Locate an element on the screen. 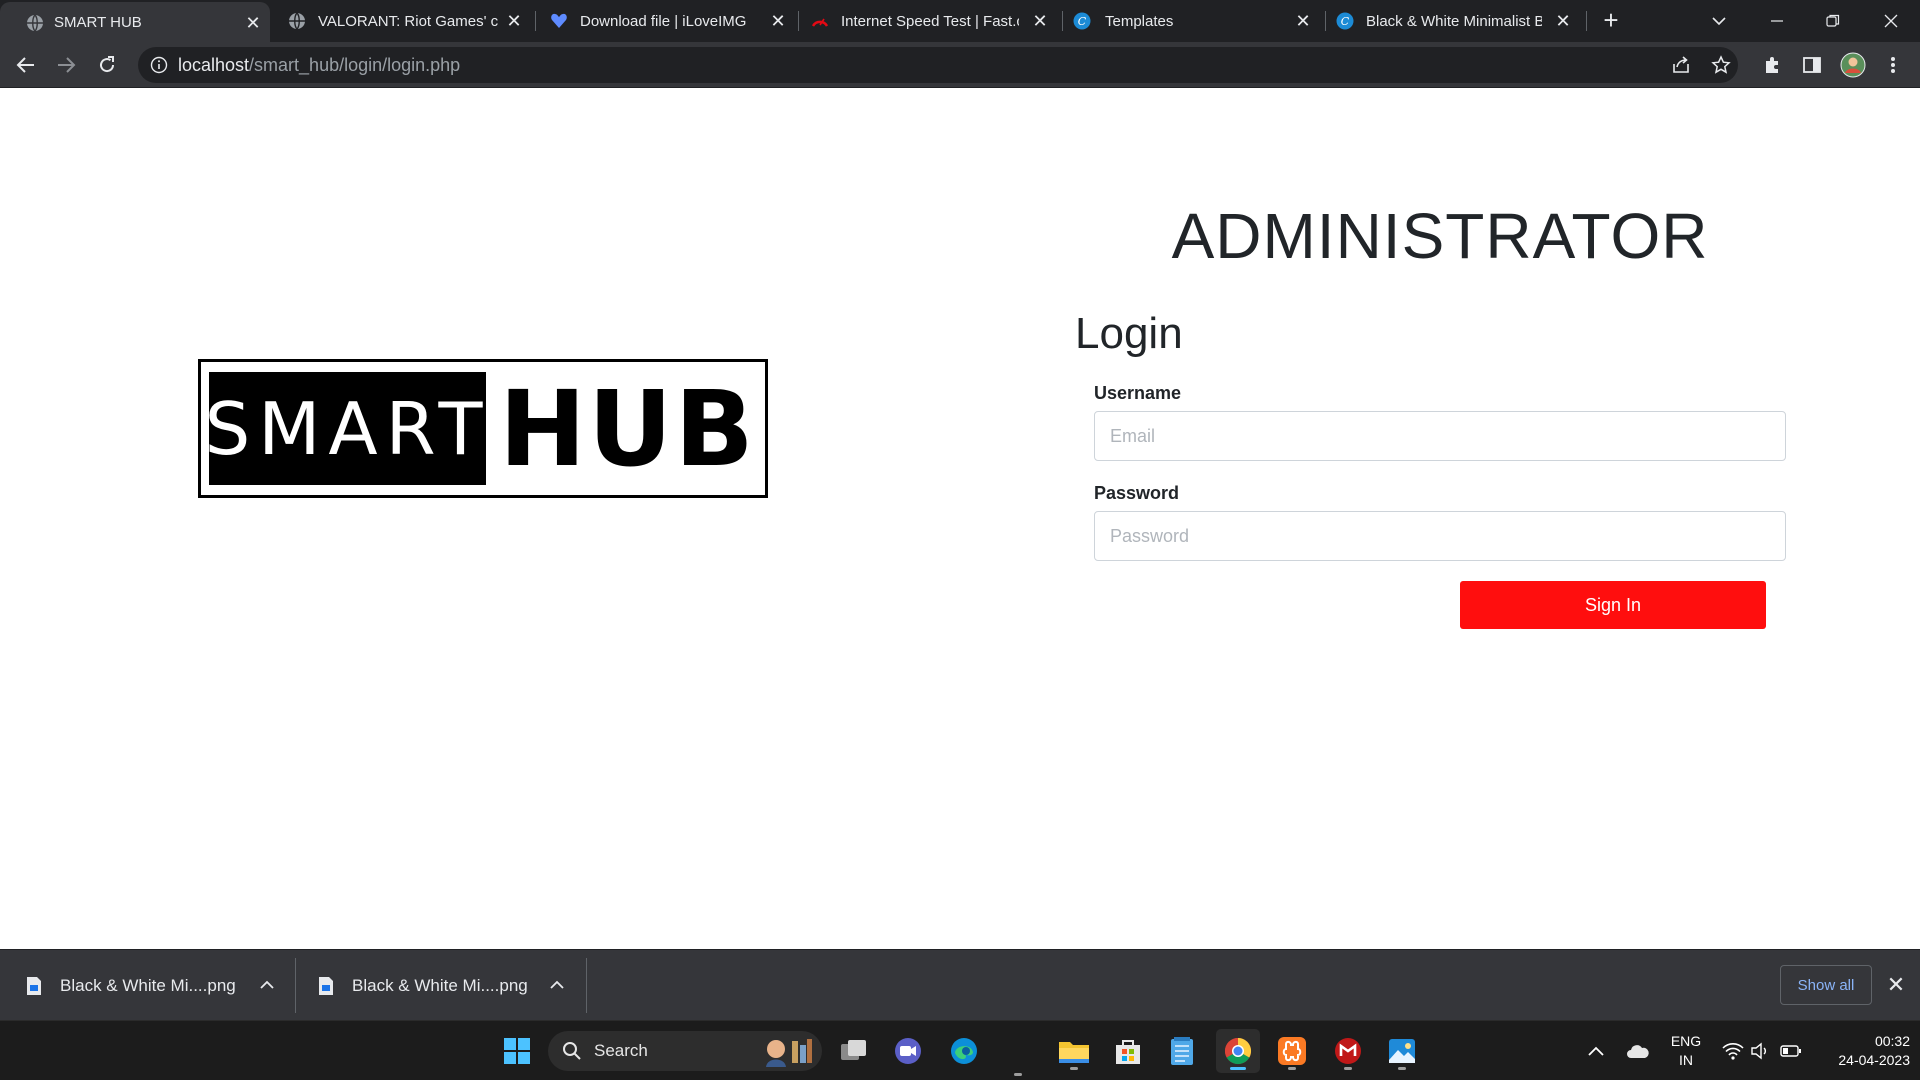 This screenshot has width=1920, height=1080. tab-ilovelmg: Download file | iLoveIMG ✕ is located at coordinates (667, 21).